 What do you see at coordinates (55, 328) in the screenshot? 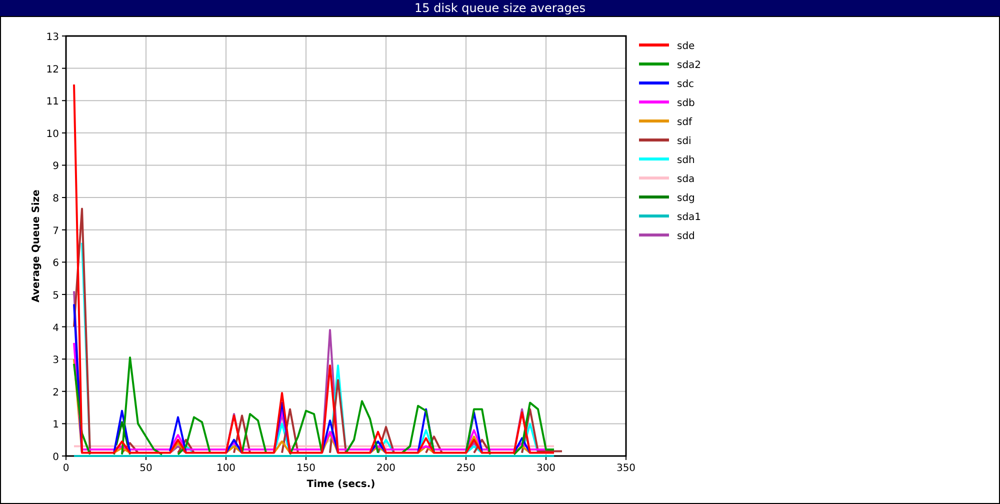
I see `tick-label: 4` at bounding box center [55, 328].